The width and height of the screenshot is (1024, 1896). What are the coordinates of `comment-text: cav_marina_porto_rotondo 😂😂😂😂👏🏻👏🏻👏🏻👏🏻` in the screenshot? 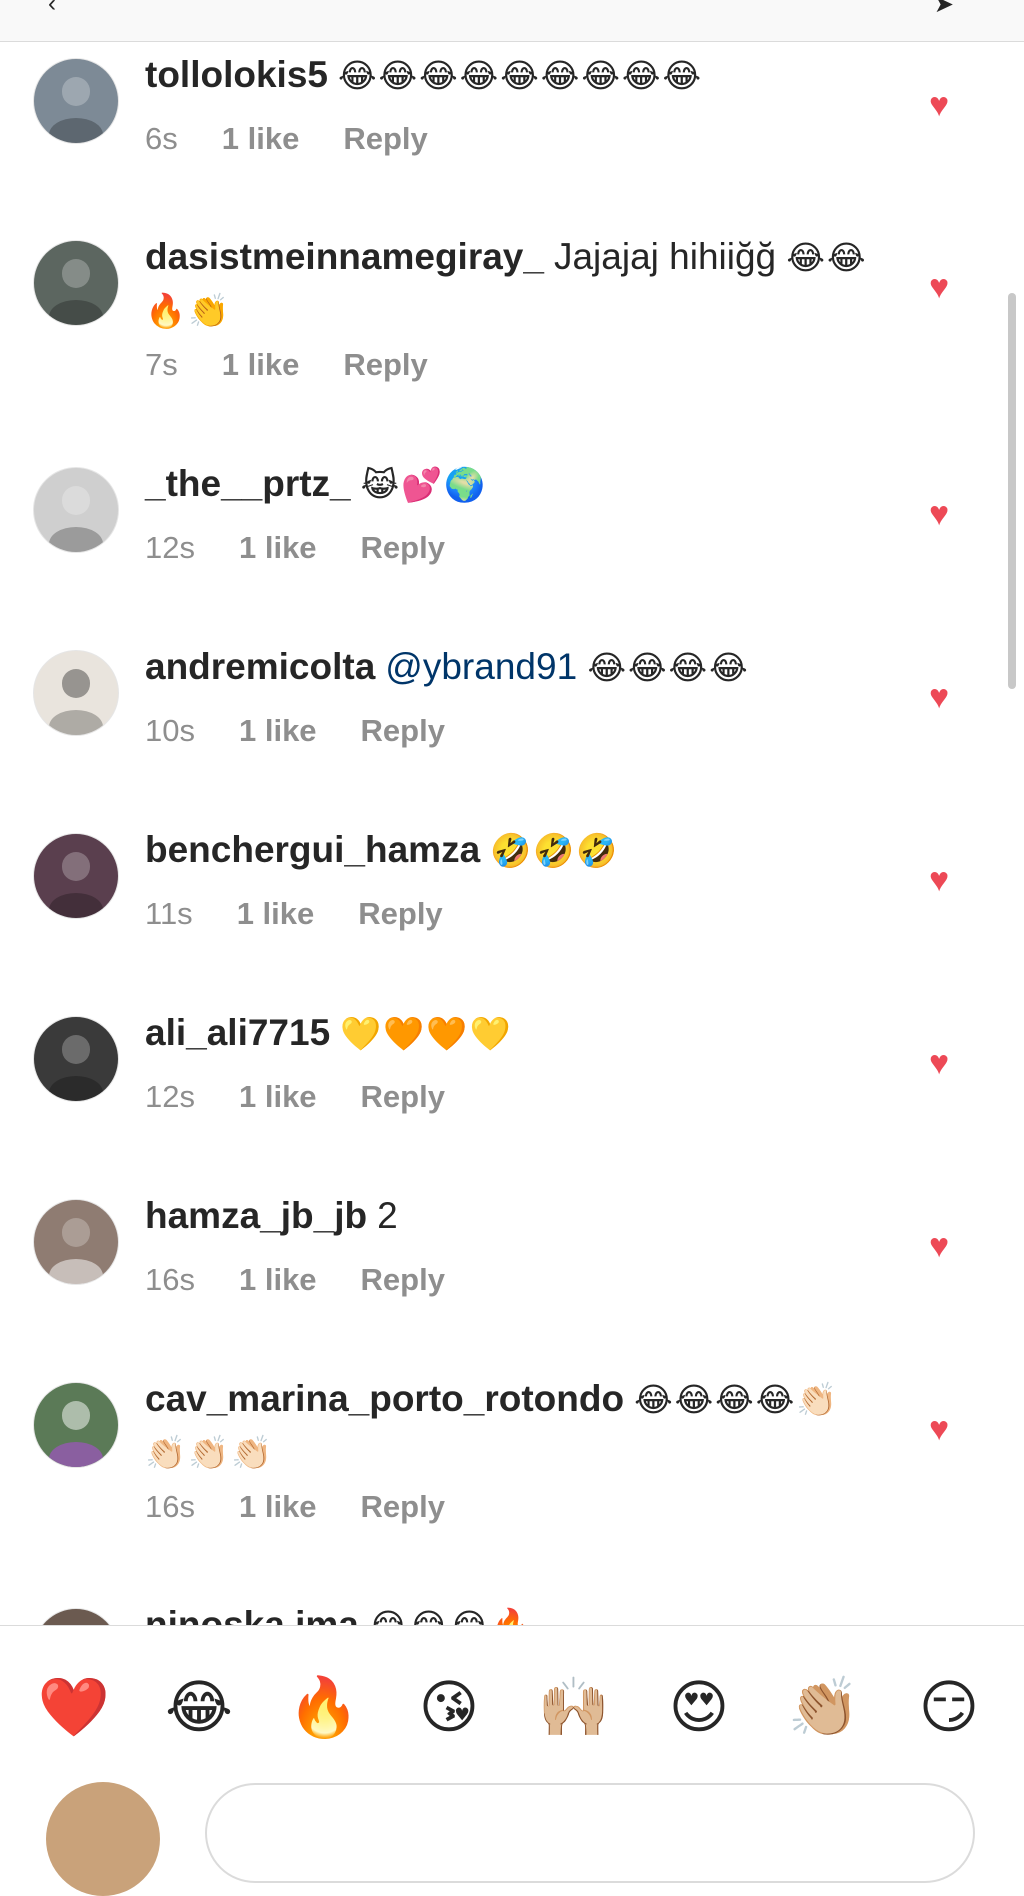 It's located at (510, 1426).